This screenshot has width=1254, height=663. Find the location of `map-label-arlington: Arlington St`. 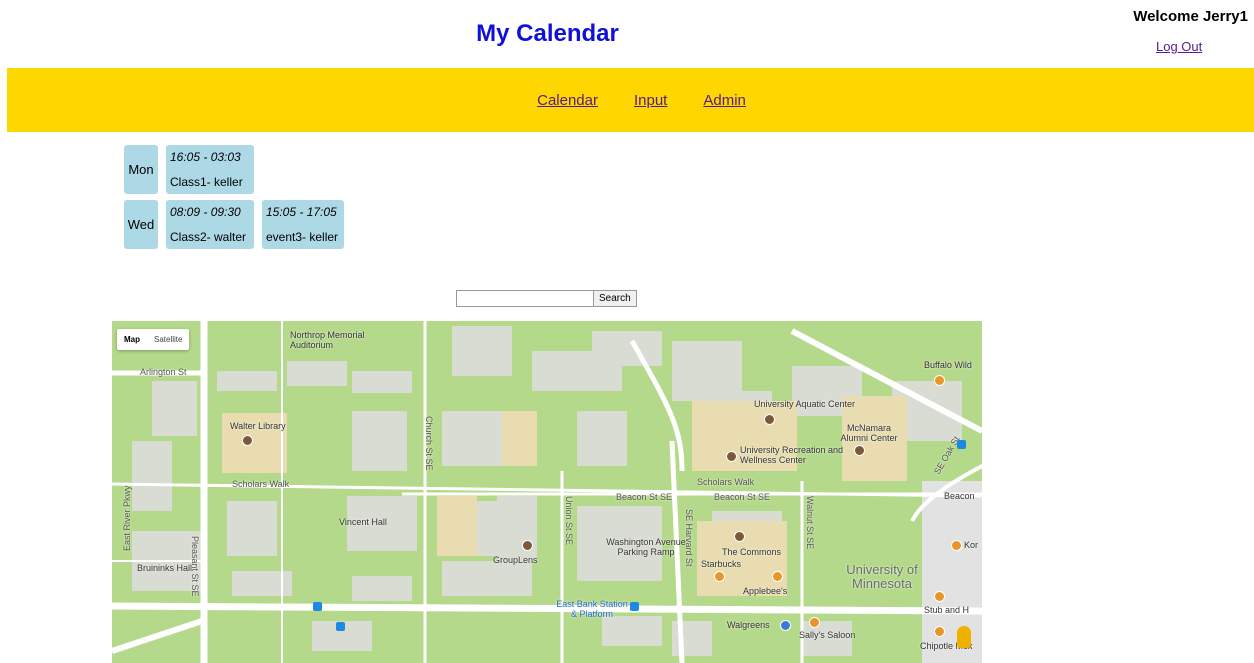

map-label-arlington: Arlington St is located at coordinates (163, 372).